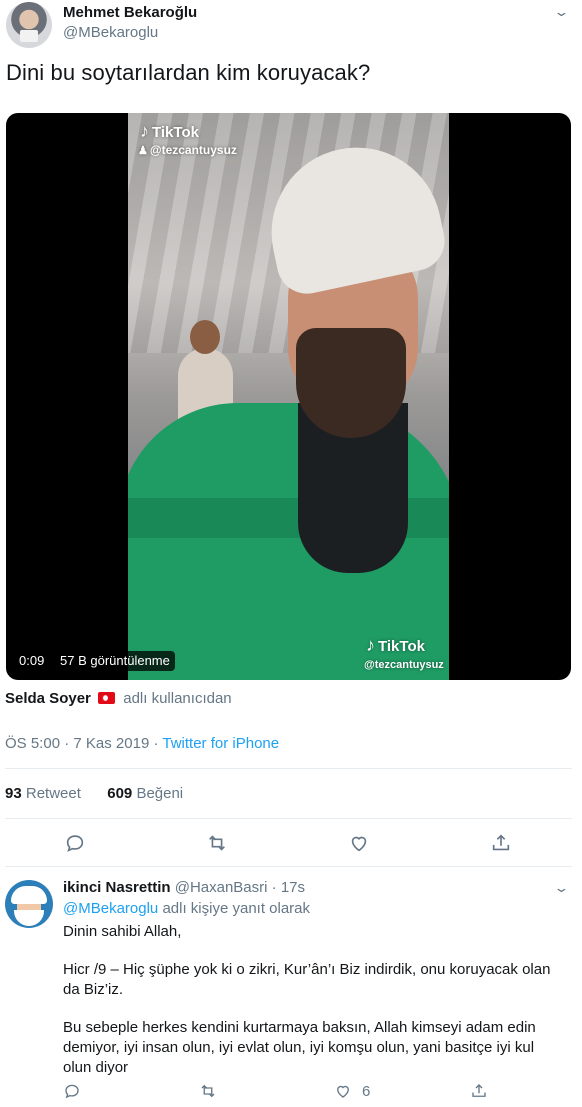  I want to click on like-button, so click(359, 843).